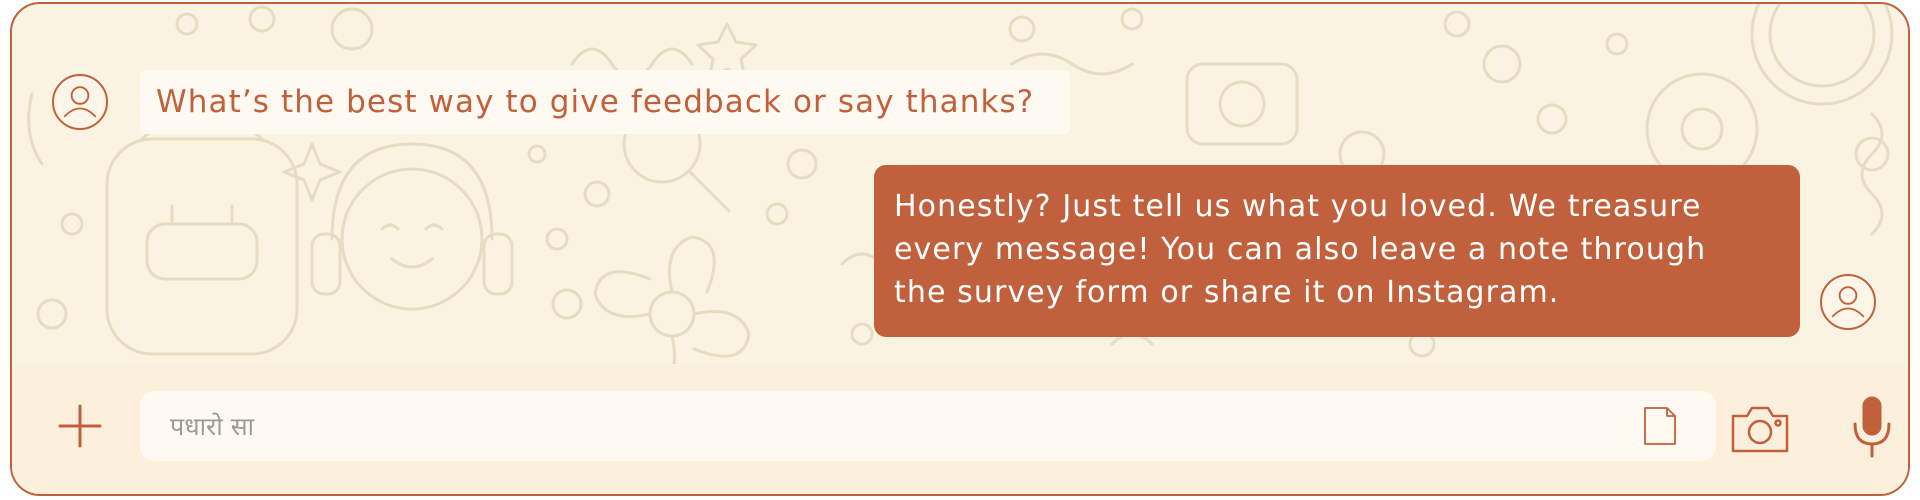 The image size is (1920, 500). I want to click on attach-document-button, so click(1660, 426).